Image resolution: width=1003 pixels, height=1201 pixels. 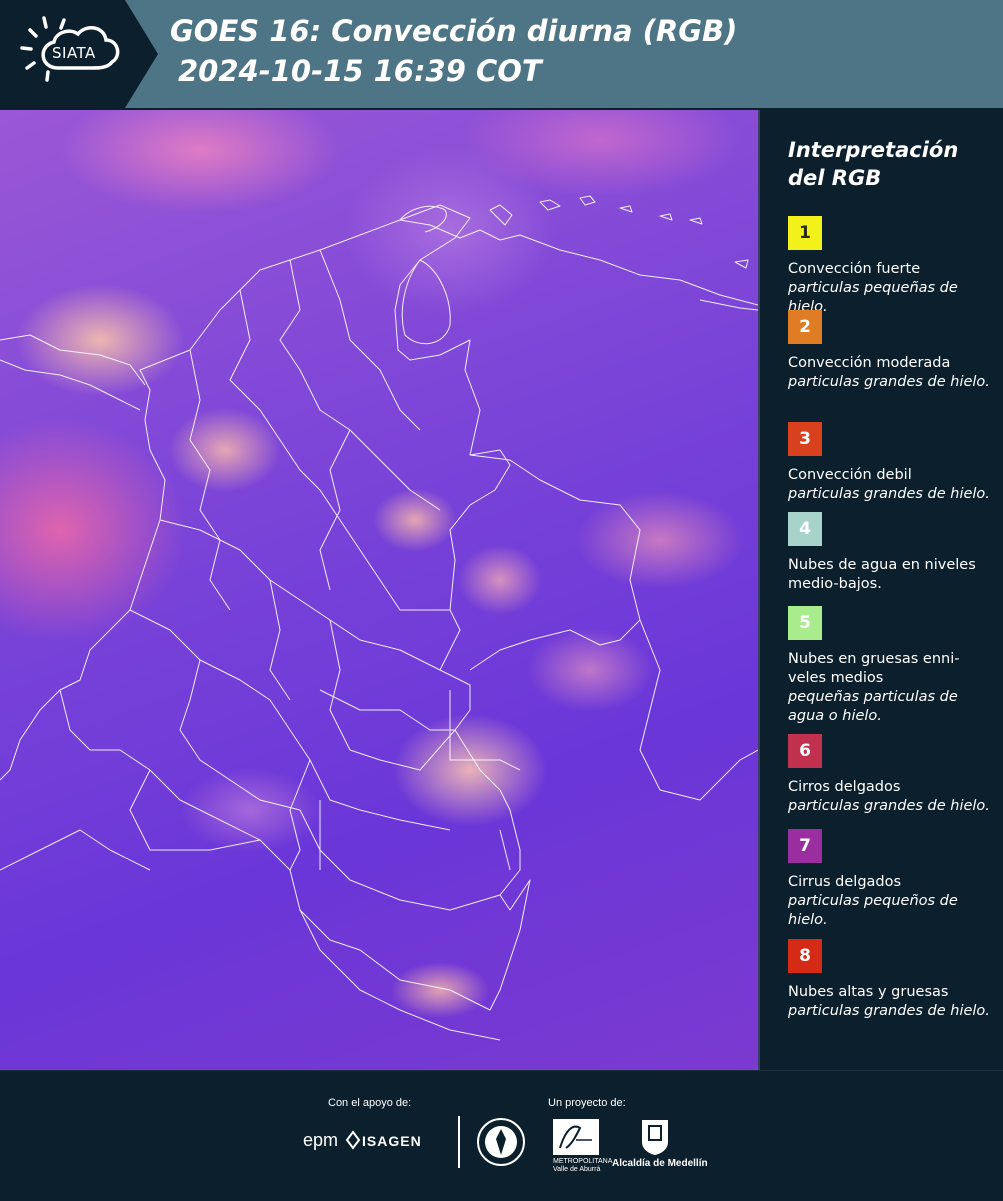 What do you see at coordinates (882, 574) in the screenshot?
I see `legend-label: Nubes de agua en niveles medio-bajos.` at bounding box center [882, 574].